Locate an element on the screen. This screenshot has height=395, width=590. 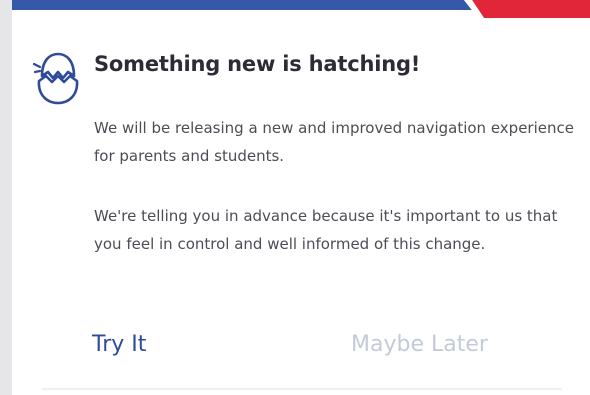
maybe-later-button: Maybe Later is located at coordinates (419, 345).